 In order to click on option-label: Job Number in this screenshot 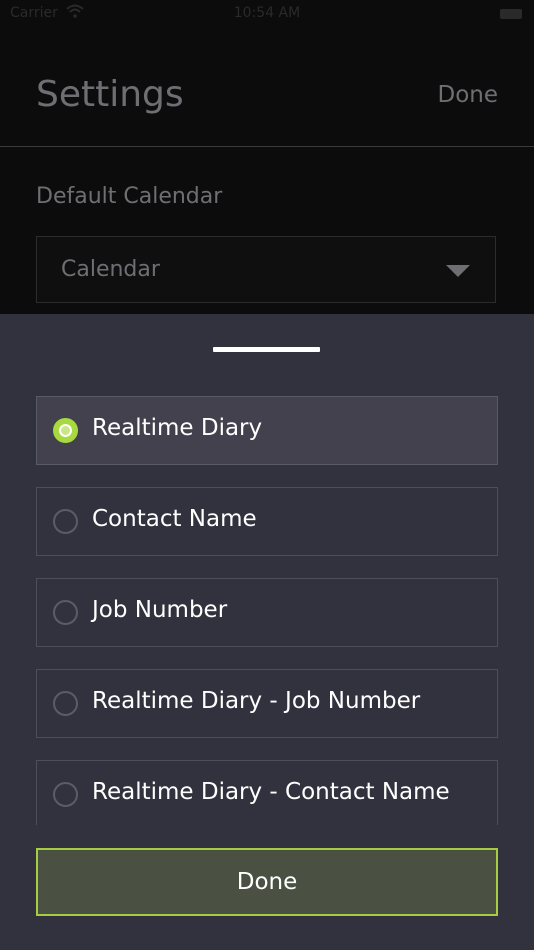, I will do `click(160, 610)`.